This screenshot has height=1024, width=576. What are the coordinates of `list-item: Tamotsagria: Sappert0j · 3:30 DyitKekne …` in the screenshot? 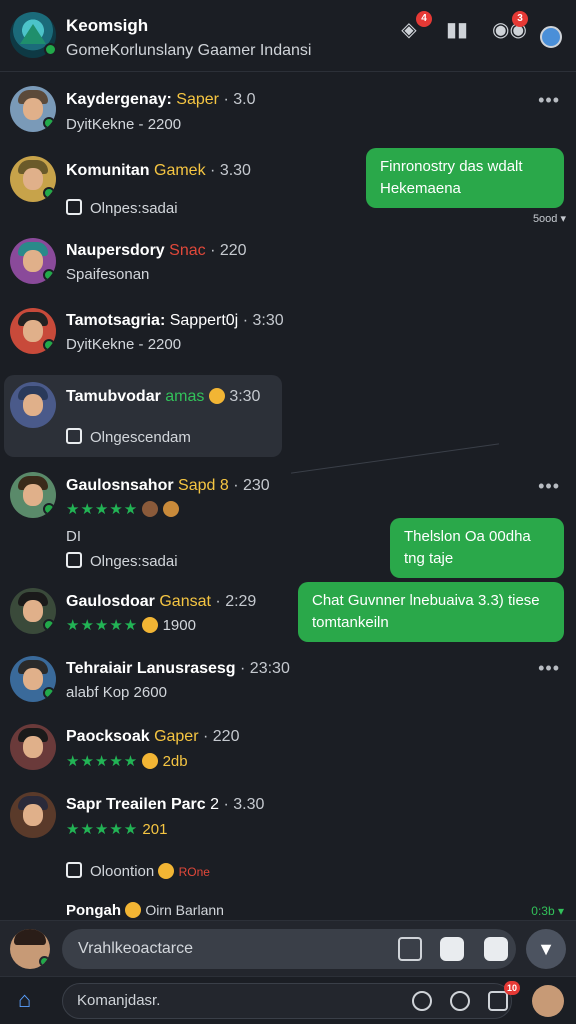 It's located at (288, 335).